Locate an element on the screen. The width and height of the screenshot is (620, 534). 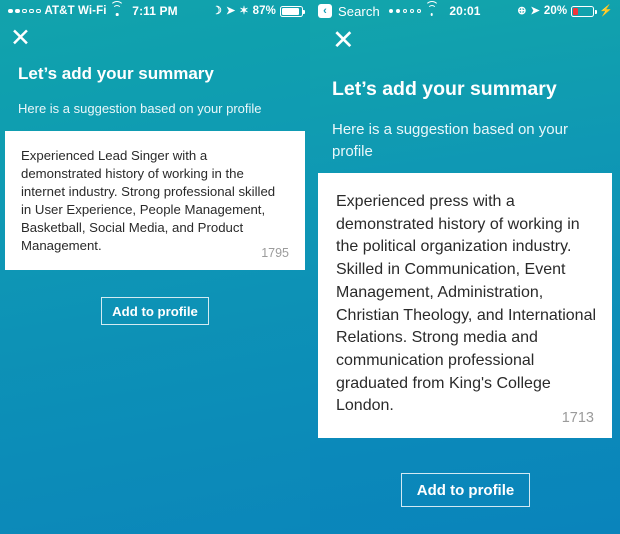
battery-percent-label: 20% is located at coordinates (555, 11).